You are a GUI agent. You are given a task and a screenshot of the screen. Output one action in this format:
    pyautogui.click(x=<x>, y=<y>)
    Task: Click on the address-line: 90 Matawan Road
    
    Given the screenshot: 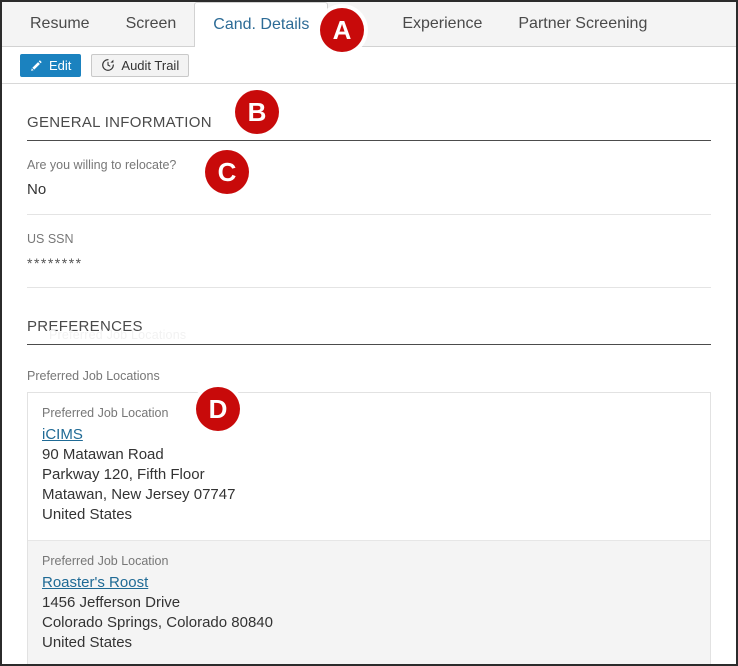 What is the action you would take?
    pyautogui.click(x=103, y=454)
    